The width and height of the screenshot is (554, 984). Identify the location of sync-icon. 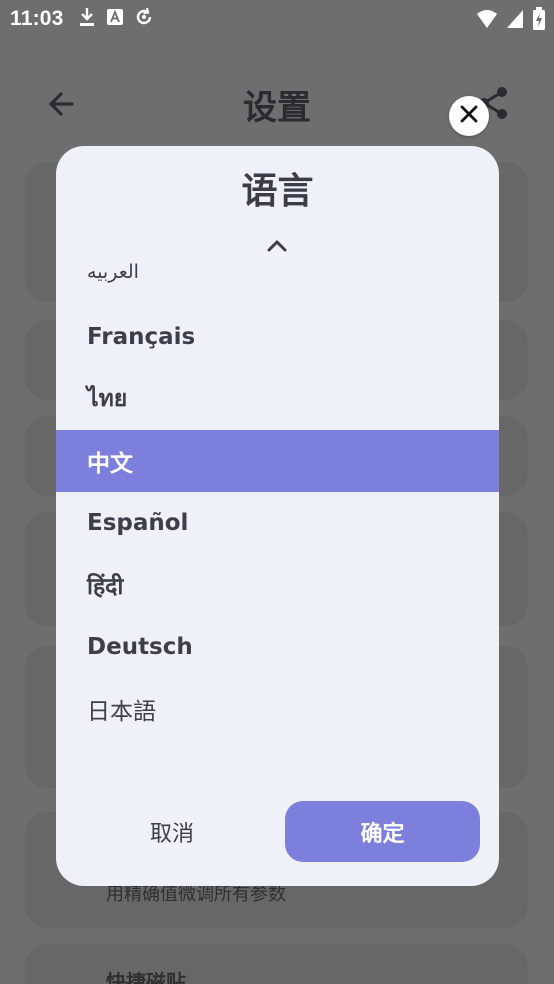
(144, 19).